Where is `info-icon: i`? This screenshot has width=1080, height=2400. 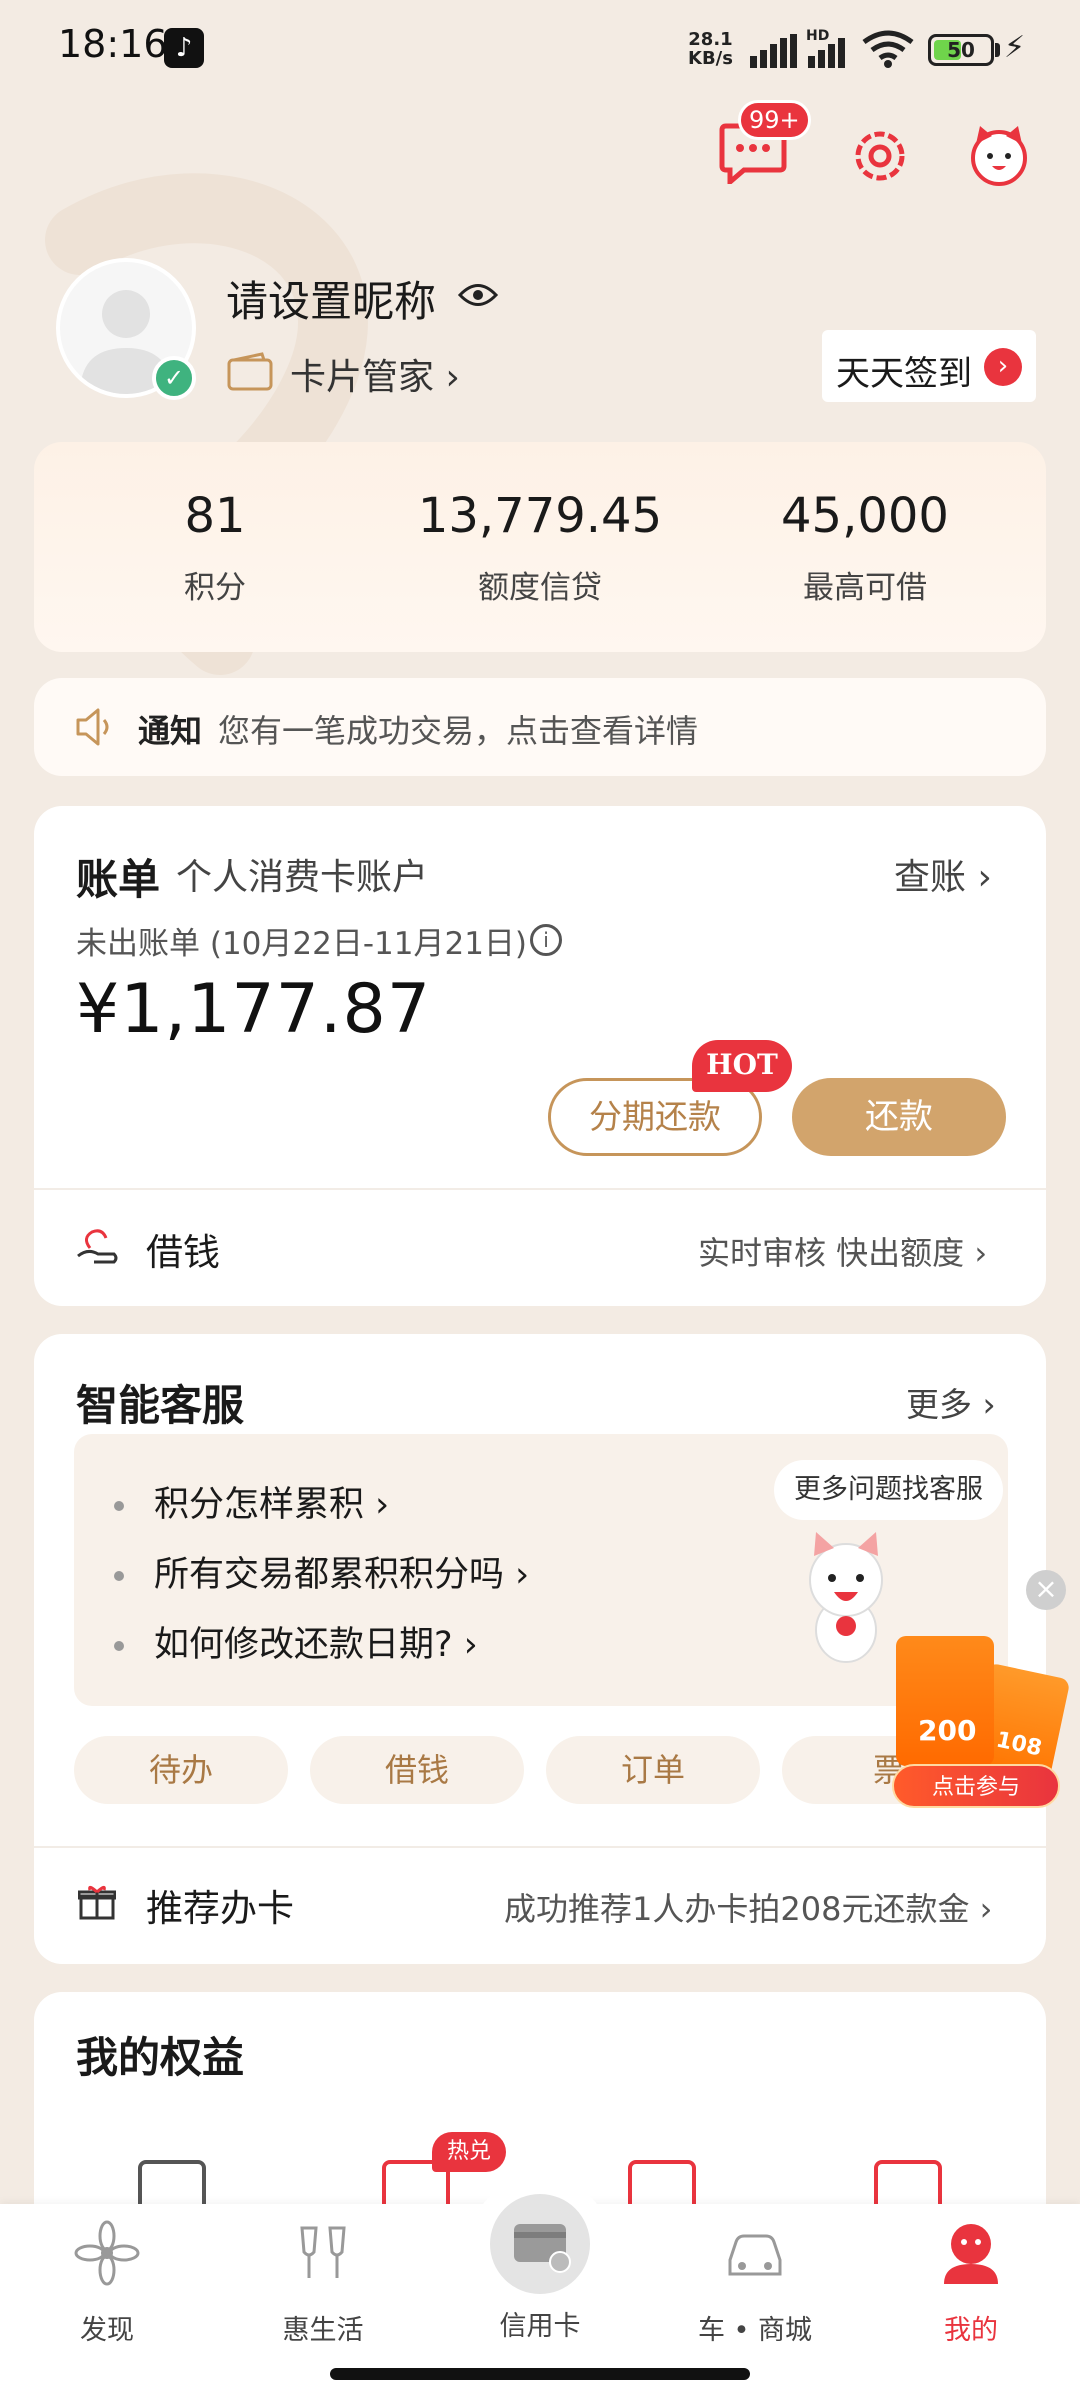
info-icon: i is located at coordinates (546, 940).